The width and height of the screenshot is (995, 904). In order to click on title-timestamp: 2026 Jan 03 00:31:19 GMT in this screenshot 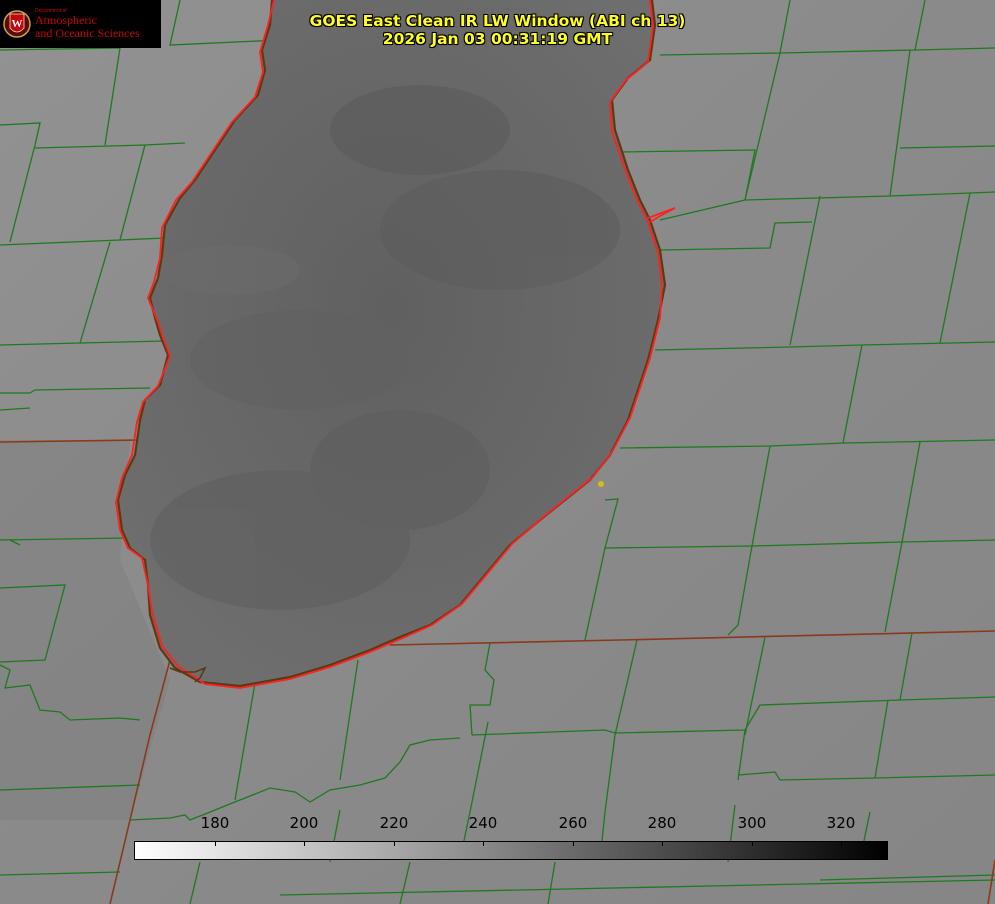, I will do `click(497, 39)`.